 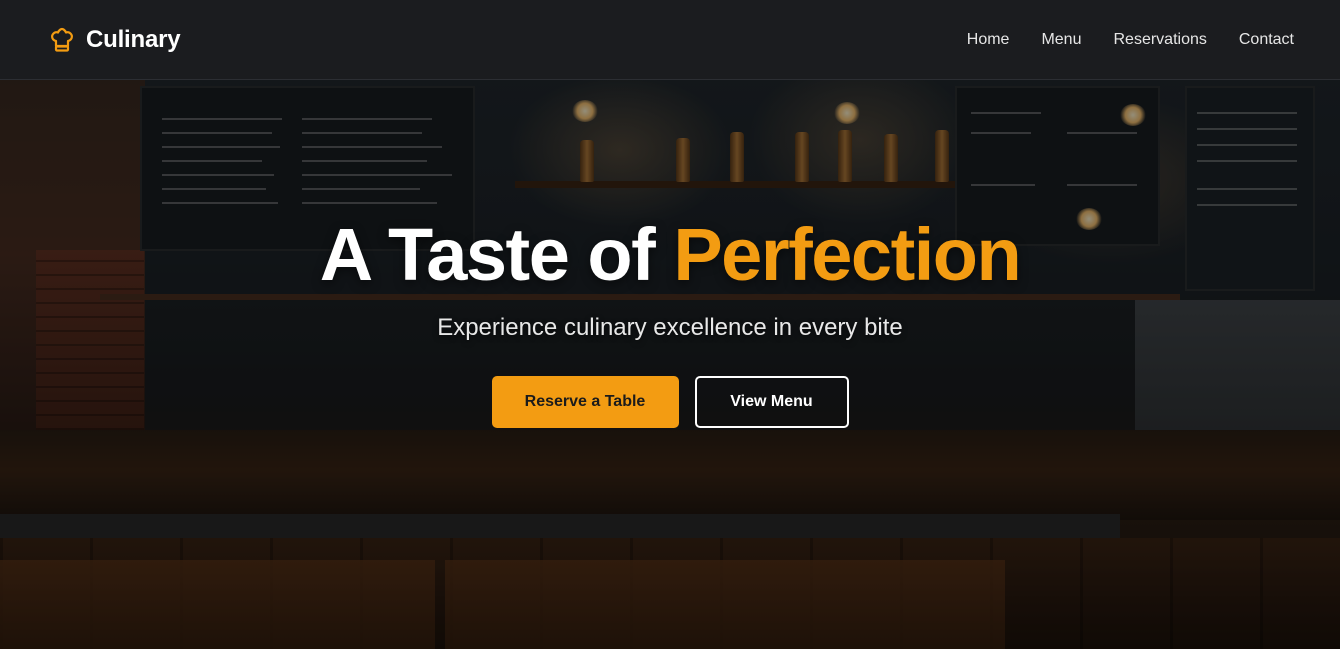 I want to click on nav-reservations: Reservations, so click(x=1159, y=40).